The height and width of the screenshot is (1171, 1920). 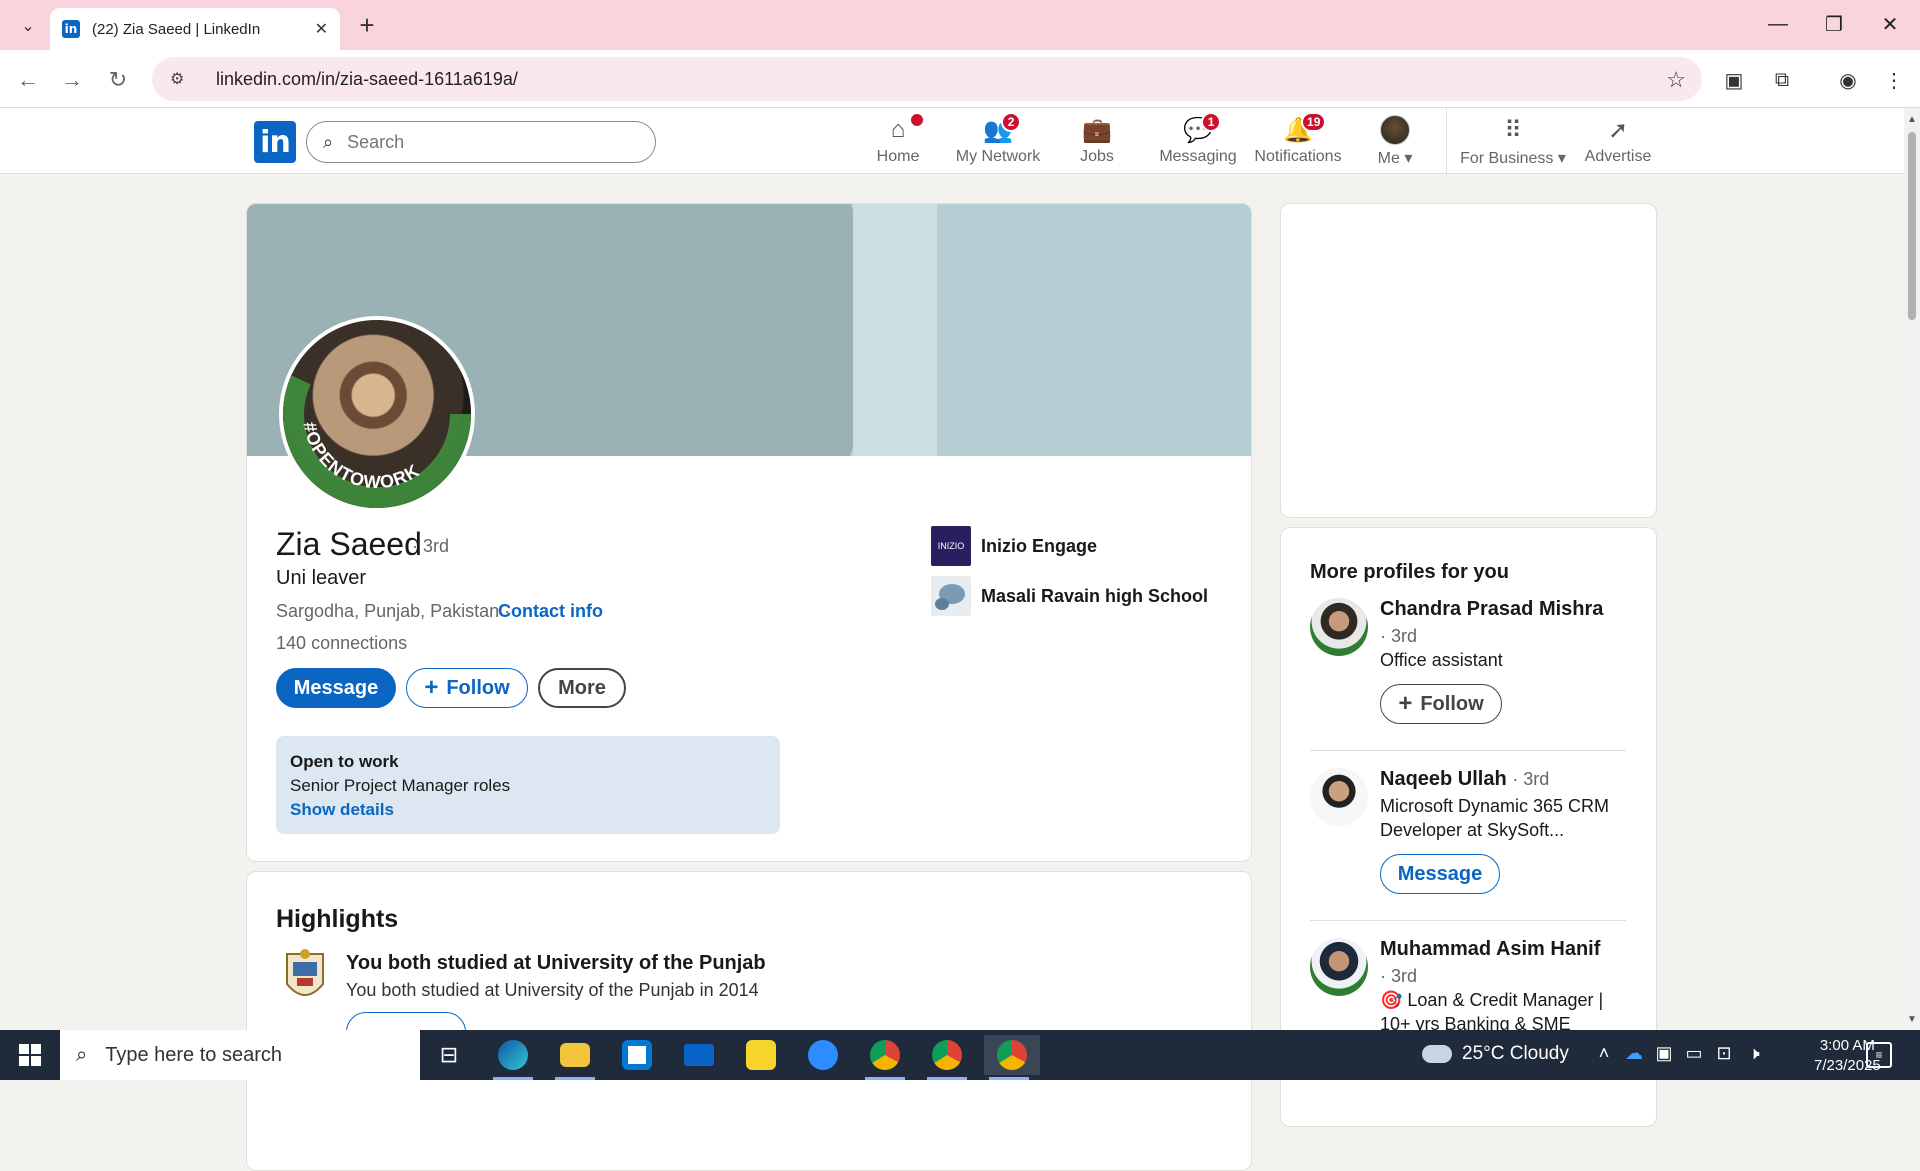 I want to click on nav-me: Me ▾, so click(x=1395, y=141).